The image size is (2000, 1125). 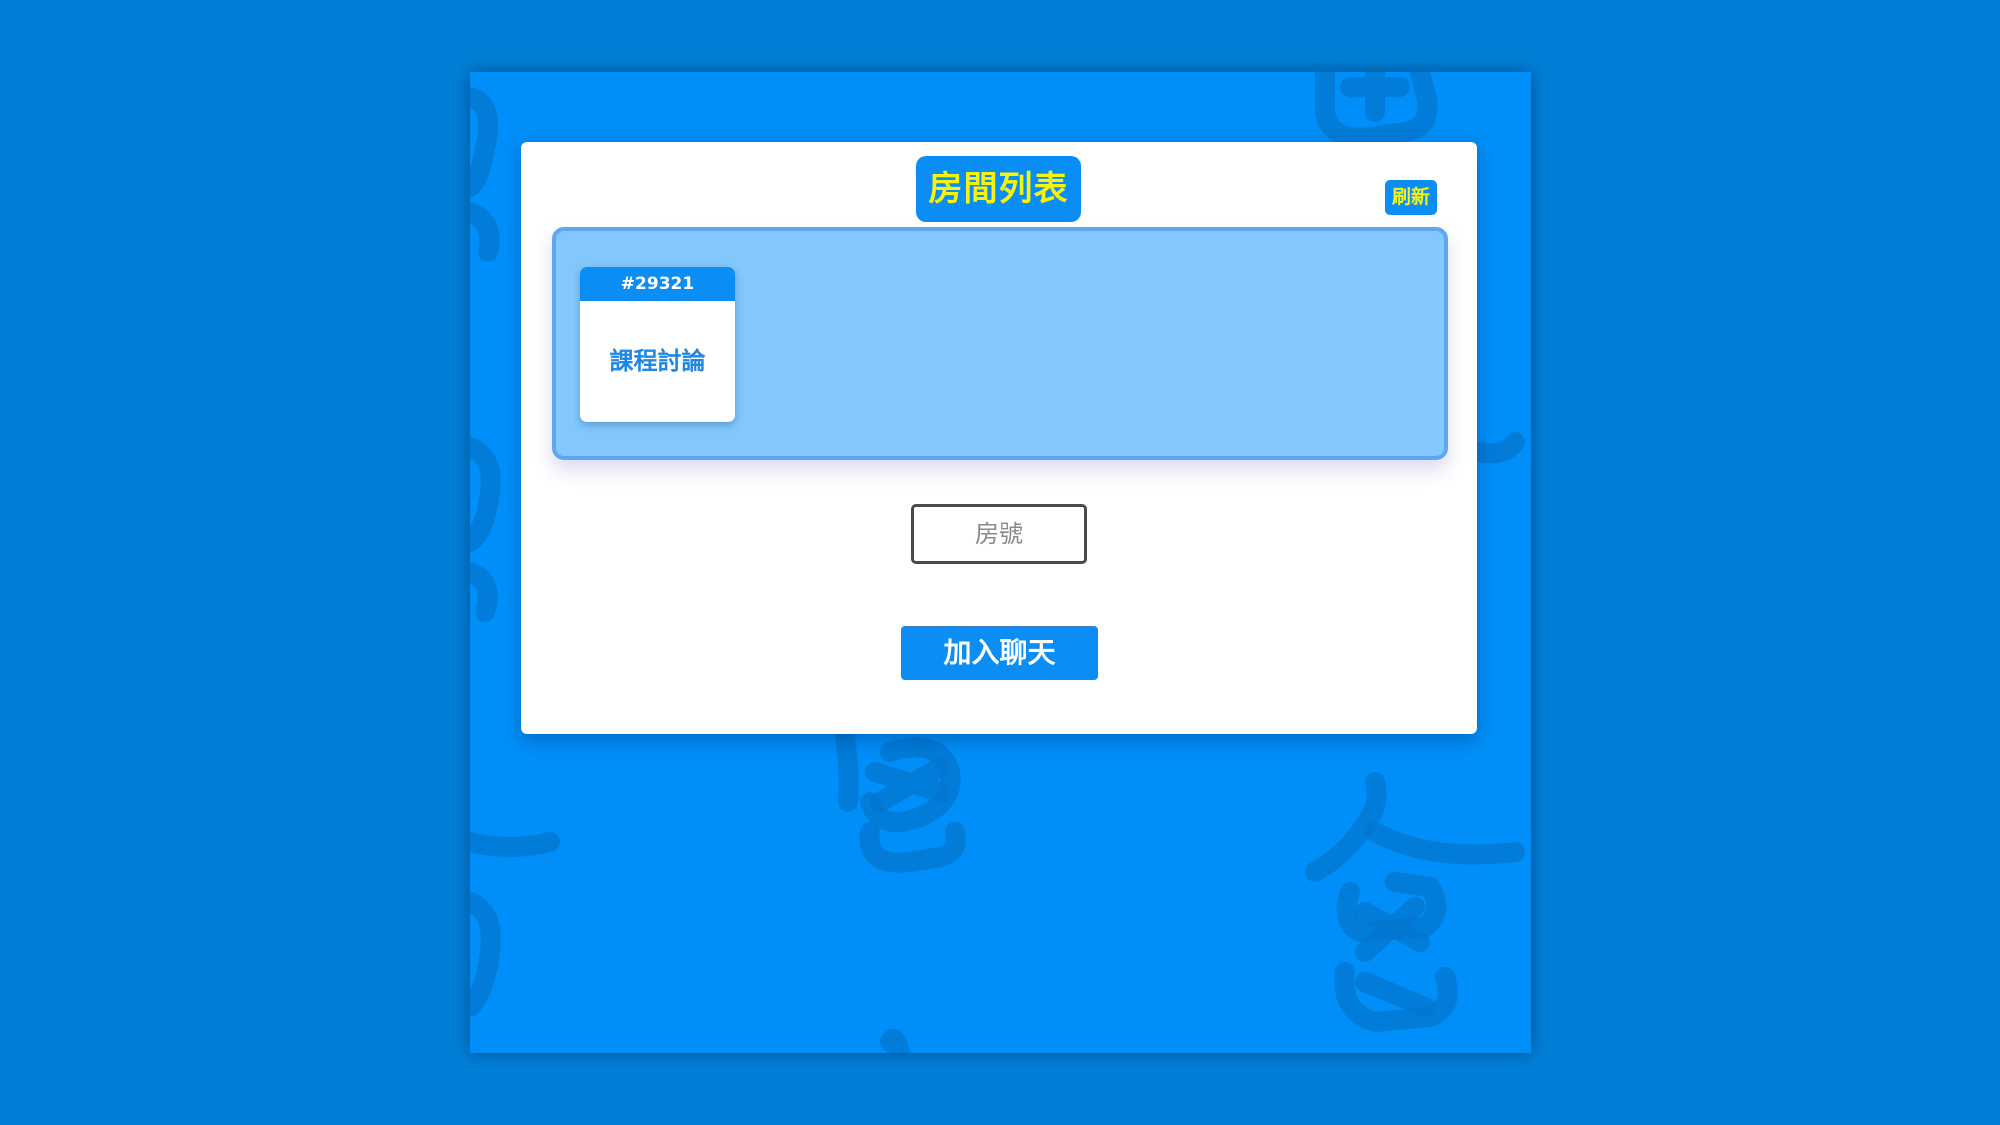 I want to click on background-glyph-bottom-center, so click(x=895, y=1040).